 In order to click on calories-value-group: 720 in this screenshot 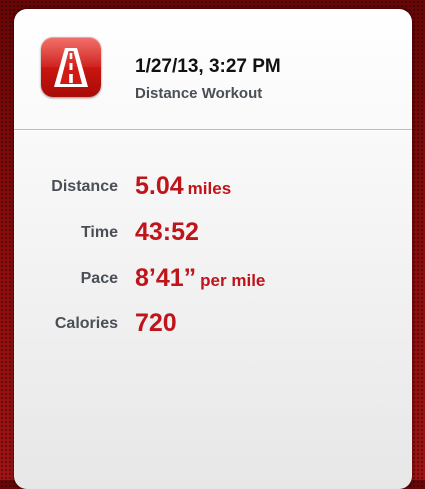, I will do `click(156, 323)`.